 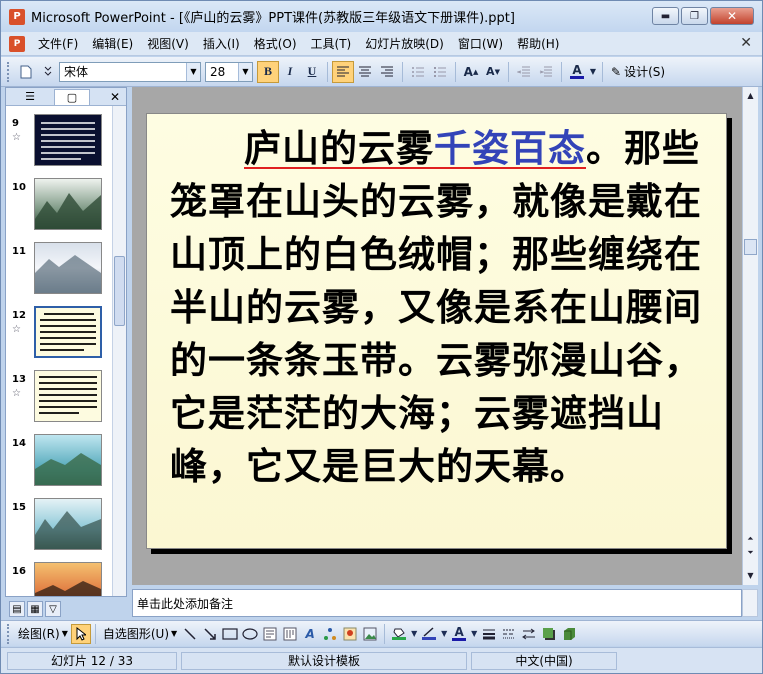 I want to click on fill-color-icon, so click(x=399, y=634).